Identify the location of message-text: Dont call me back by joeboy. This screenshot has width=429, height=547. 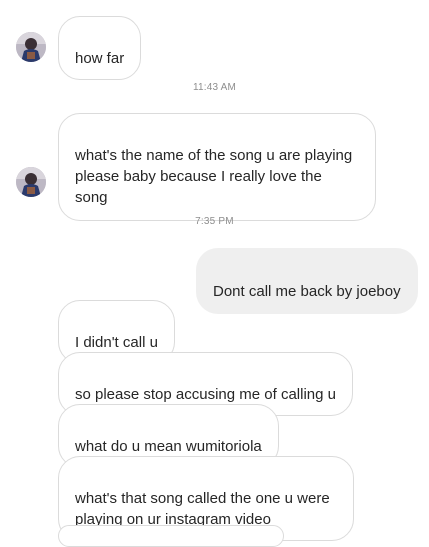
(307, 291).